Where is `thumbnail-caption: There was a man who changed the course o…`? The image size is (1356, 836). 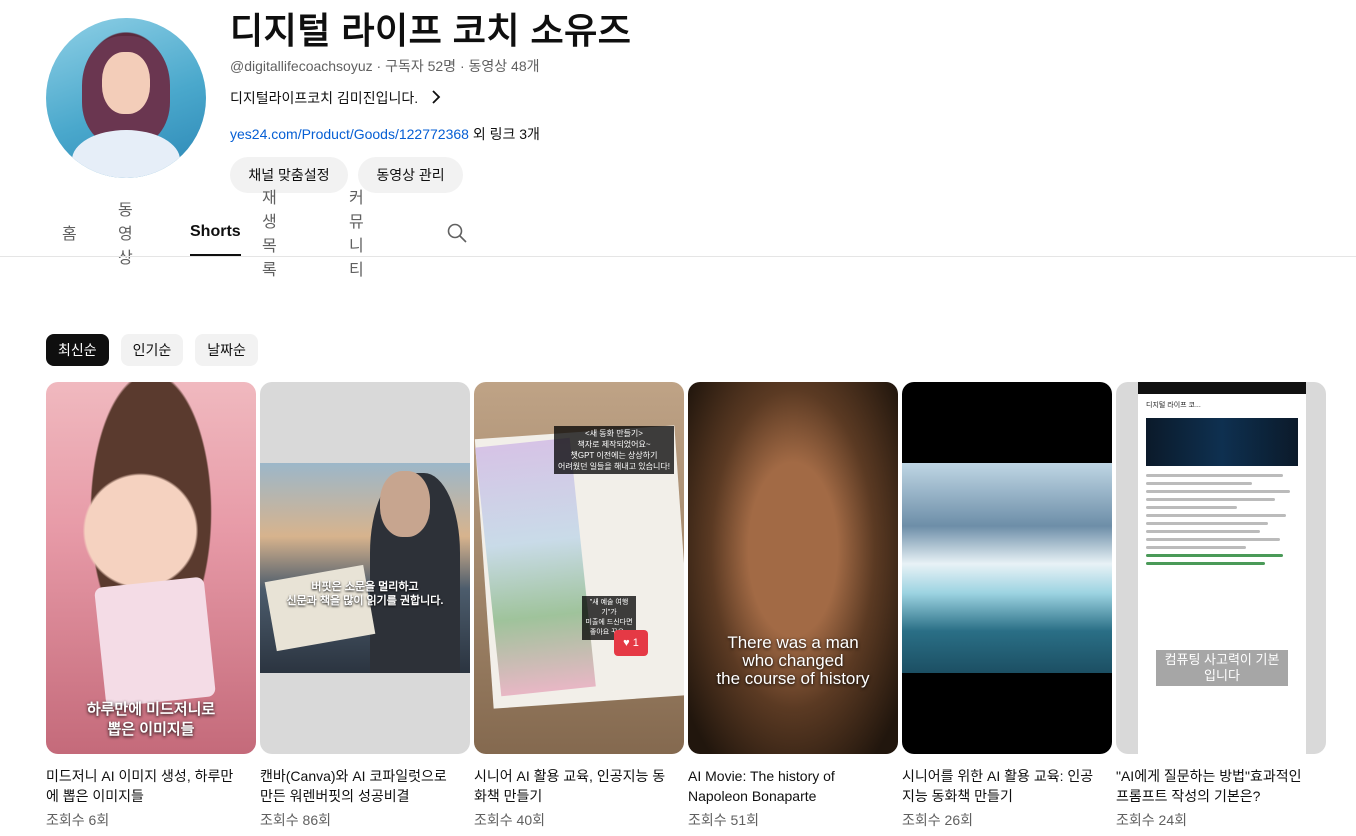 thumbnail-caption: There was a man who changed the course o… is located at coordinates (793, 660).